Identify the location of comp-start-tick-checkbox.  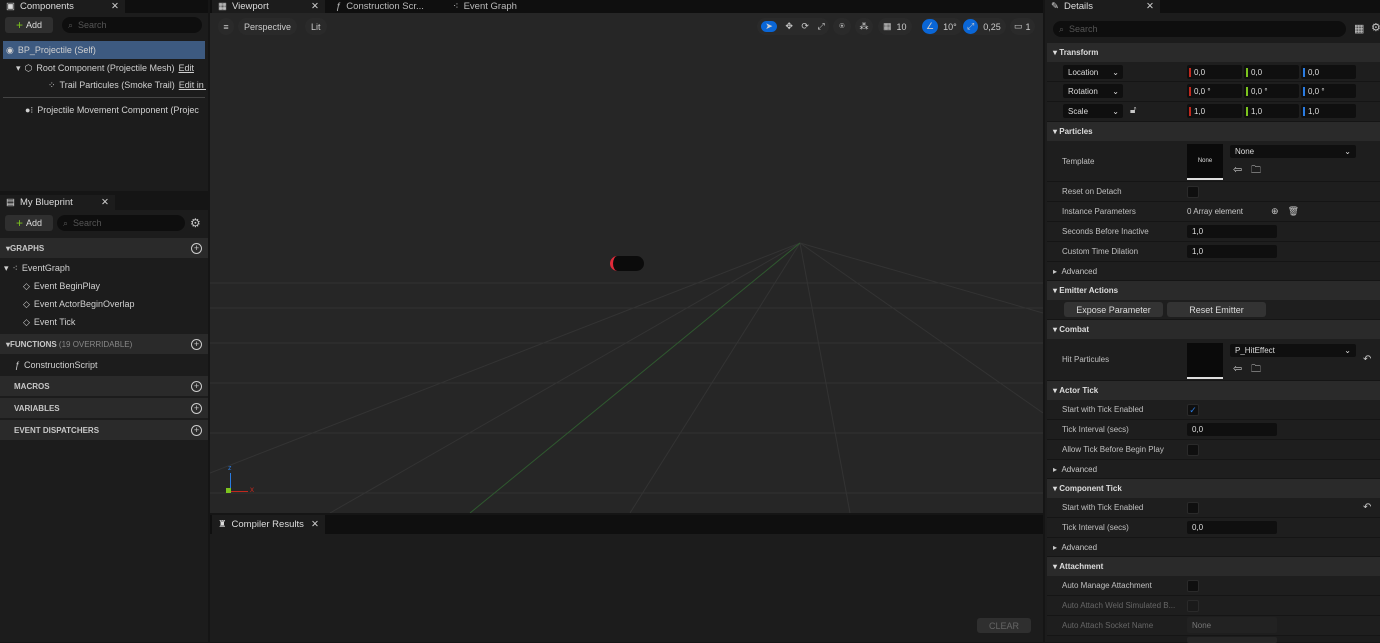
(1193, 508).